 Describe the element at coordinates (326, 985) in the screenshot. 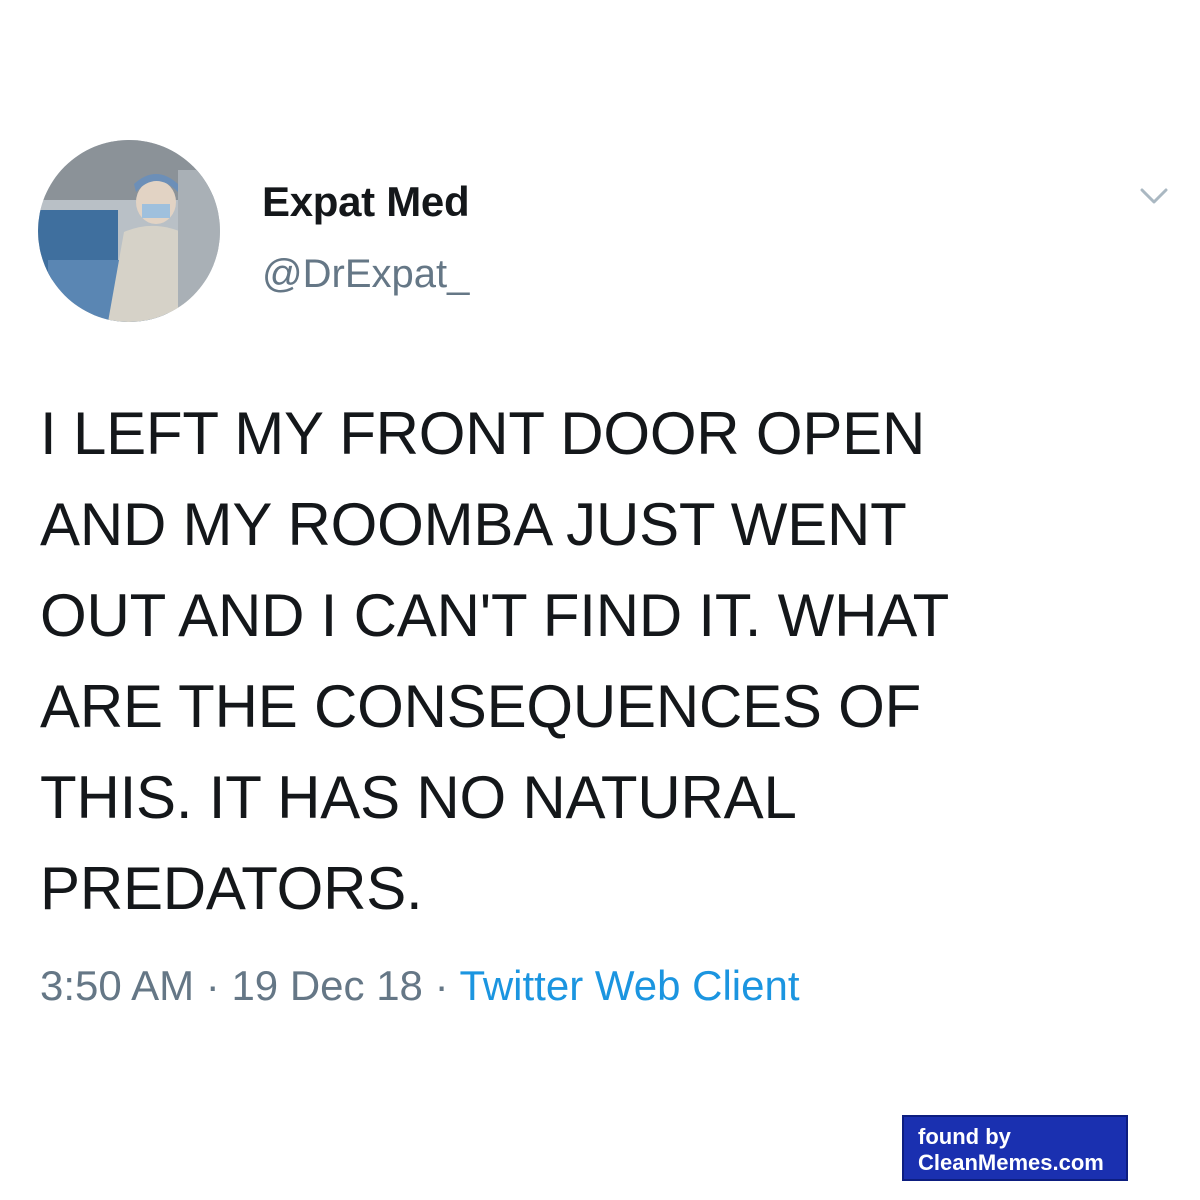

I see `tweet-date: 19 Dec 18` at that location.